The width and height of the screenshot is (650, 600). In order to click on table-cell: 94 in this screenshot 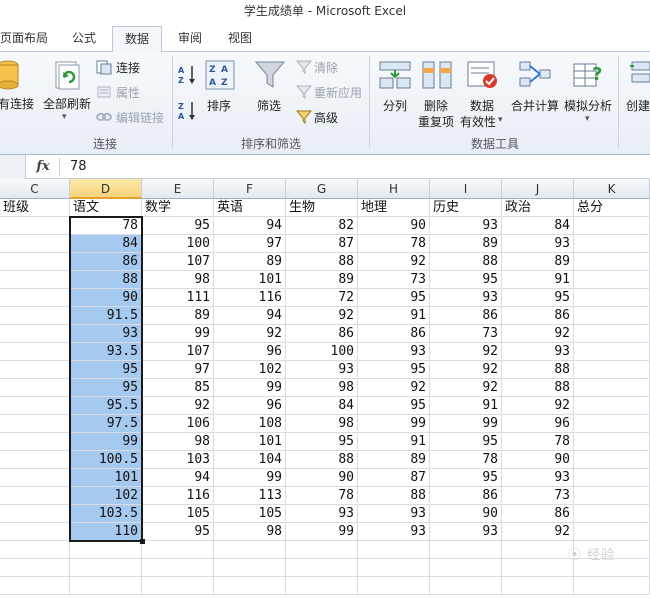, I will do `click(250, 316)`.